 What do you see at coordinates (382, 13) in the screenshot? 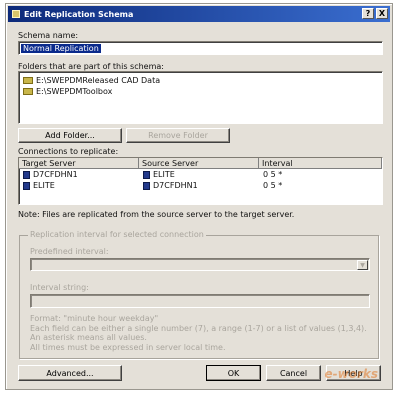
I see `close-button: X` at bounding box center [382, 13].